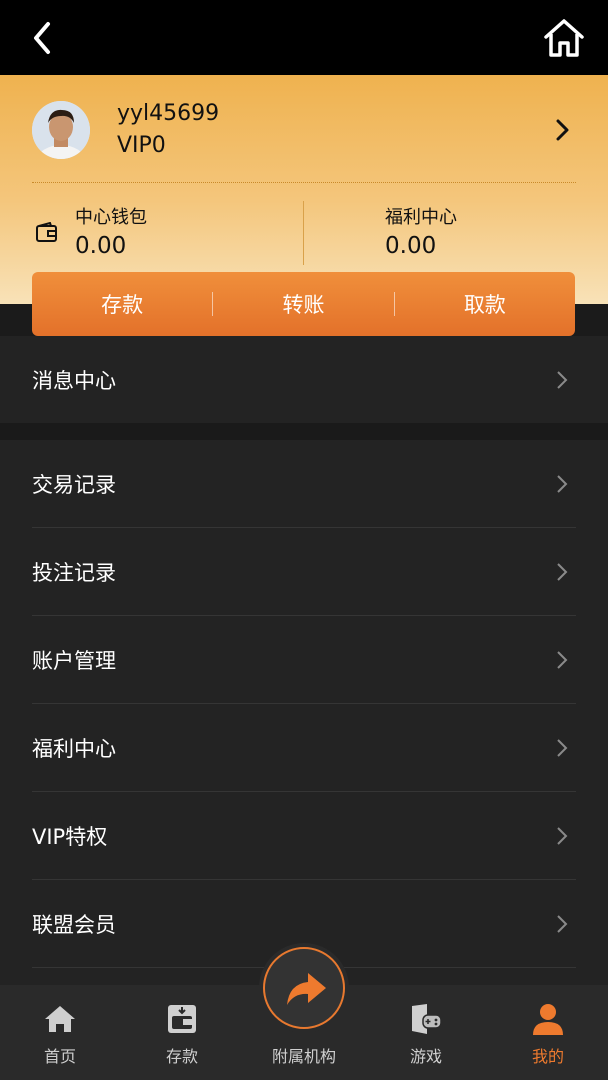 This screenshot has height=1080, width=608. I want to click on share-arrow-icon, so click(306, 989).